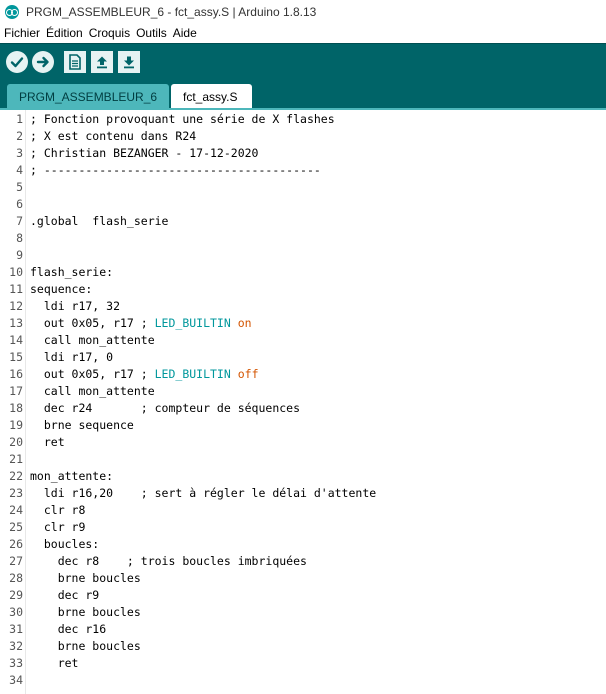 The height and width of the screenshot is (694, 606). Describe the element at coordinates (82, 425) in the screenshot. I see `line-text: brne sequence` at that location.